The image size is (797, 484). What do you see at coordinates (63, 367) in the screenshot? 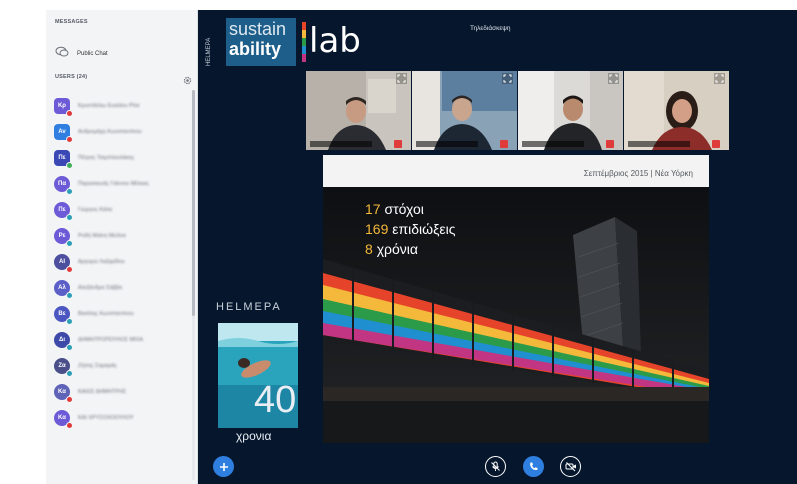
I see `avatar: Ζα` at bounding box center [63, 367].